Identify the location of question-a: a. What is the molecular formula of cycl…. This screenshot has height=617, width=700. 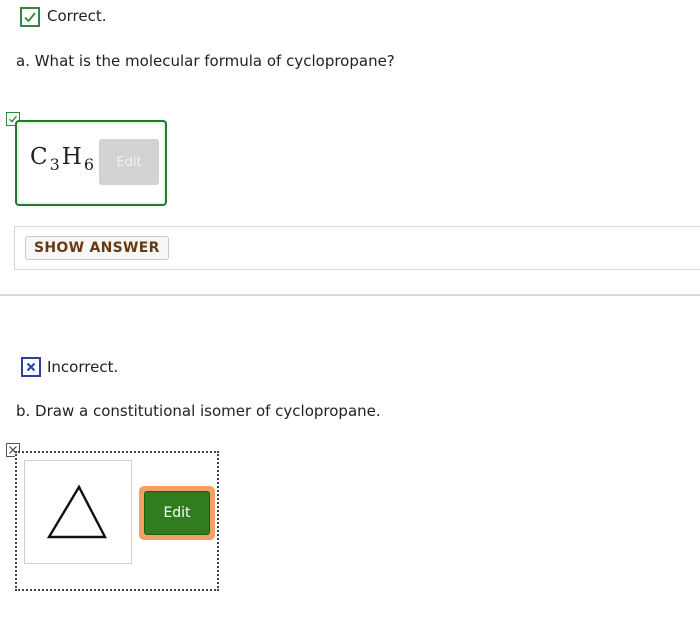
(205, 61).